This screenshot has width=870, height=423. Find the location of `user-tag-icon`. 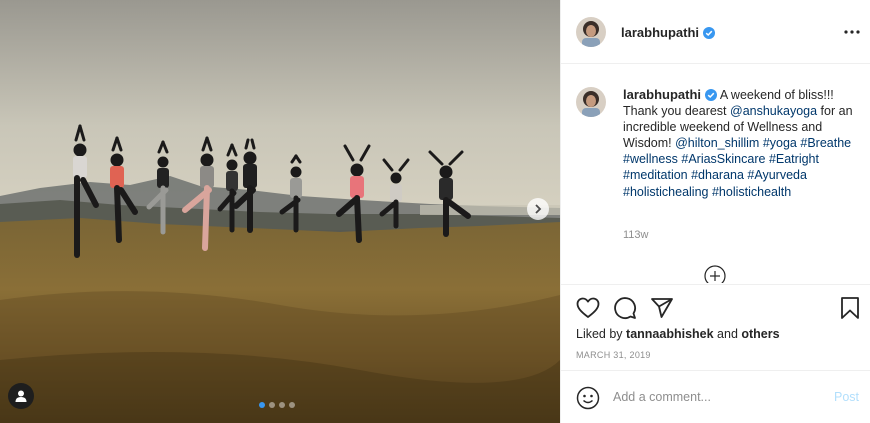

user-tag-icon is located at coordinates (21, 396).